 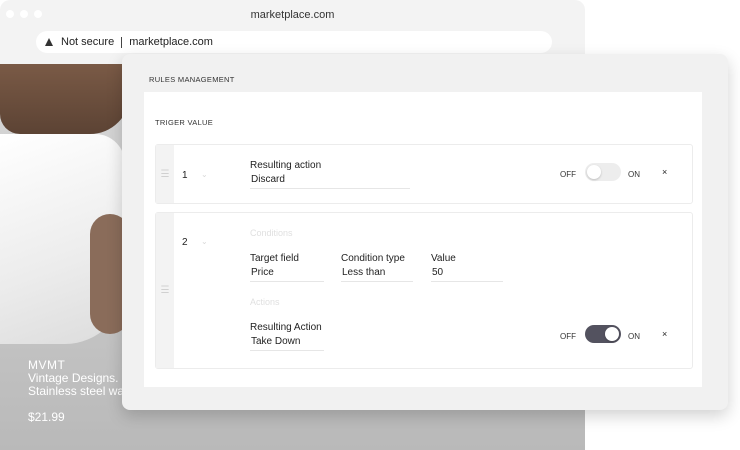 I want to click on target-field-field: Target field Price, so click(x=287, y=267).